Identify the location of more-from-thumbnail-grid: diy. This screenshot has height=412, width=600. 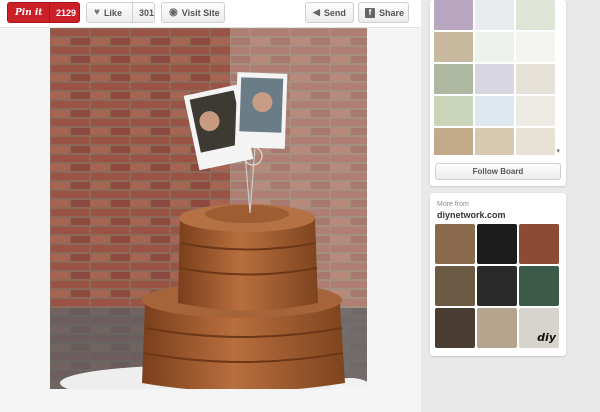
(497, 286).